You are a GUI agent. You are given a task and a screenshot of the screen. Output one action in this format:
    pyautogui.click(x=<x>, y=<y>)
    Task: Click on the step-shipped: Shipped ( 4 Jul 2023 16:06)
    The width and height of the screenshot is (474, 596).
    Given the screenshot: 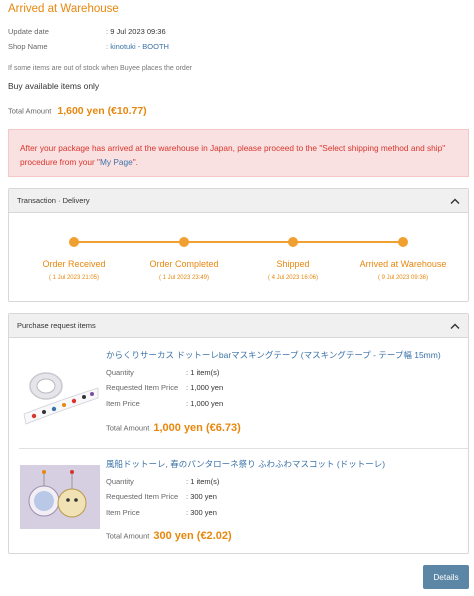 What is the action you would take?
    pyautogui.click(x=293, y=270)
    